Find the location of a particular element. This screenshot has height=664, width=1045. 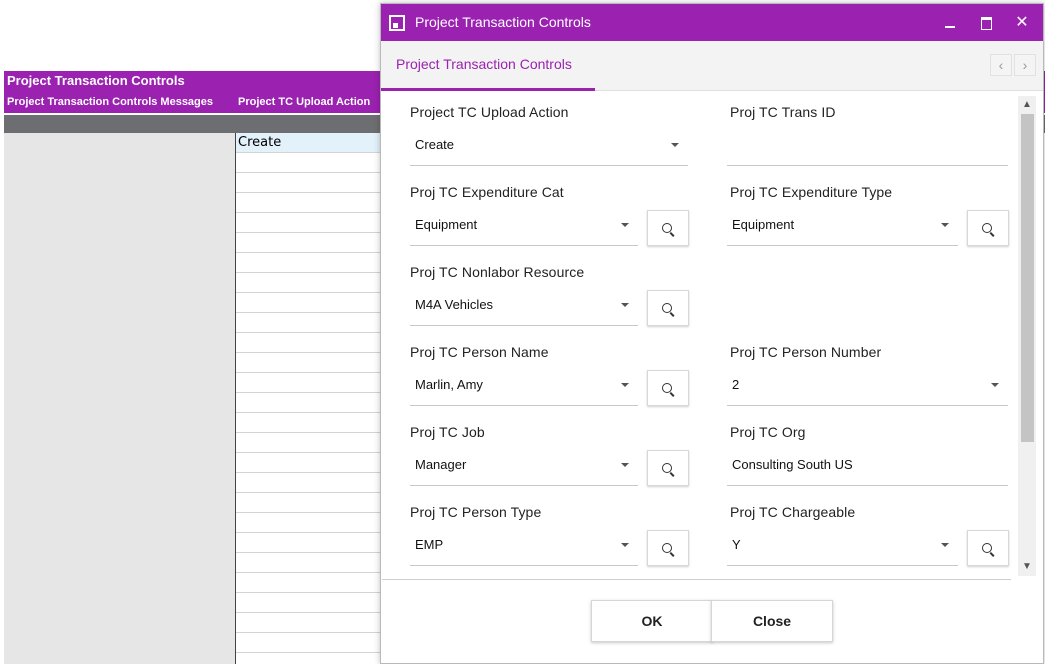

person-type-dropdown: EMP is located at coordinates (524, 546).